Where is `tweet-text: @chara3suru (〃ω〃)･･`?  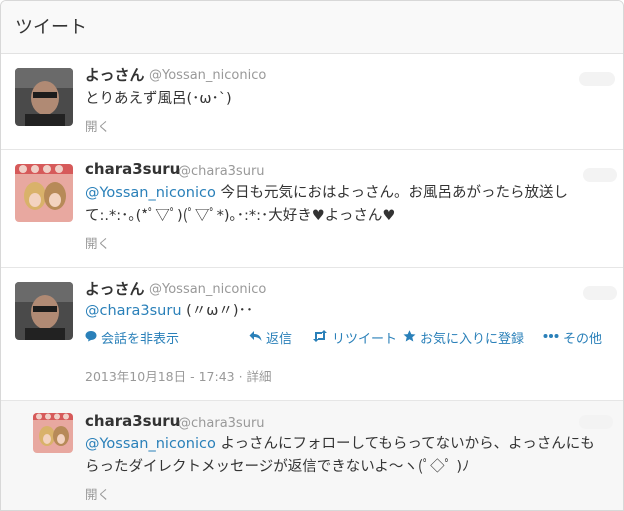
tweet-text: @chara3suru (〃ω〃)･･ is located at coordinates (169, 311).